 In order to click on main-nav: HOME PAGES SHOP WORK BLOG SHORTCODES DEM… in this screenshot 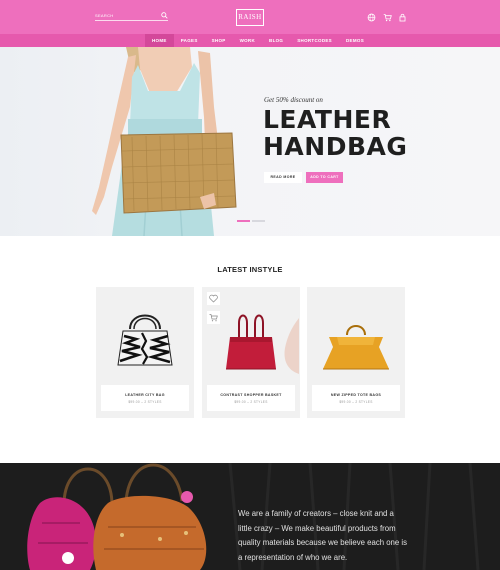, I will do `click(250, 40)`.